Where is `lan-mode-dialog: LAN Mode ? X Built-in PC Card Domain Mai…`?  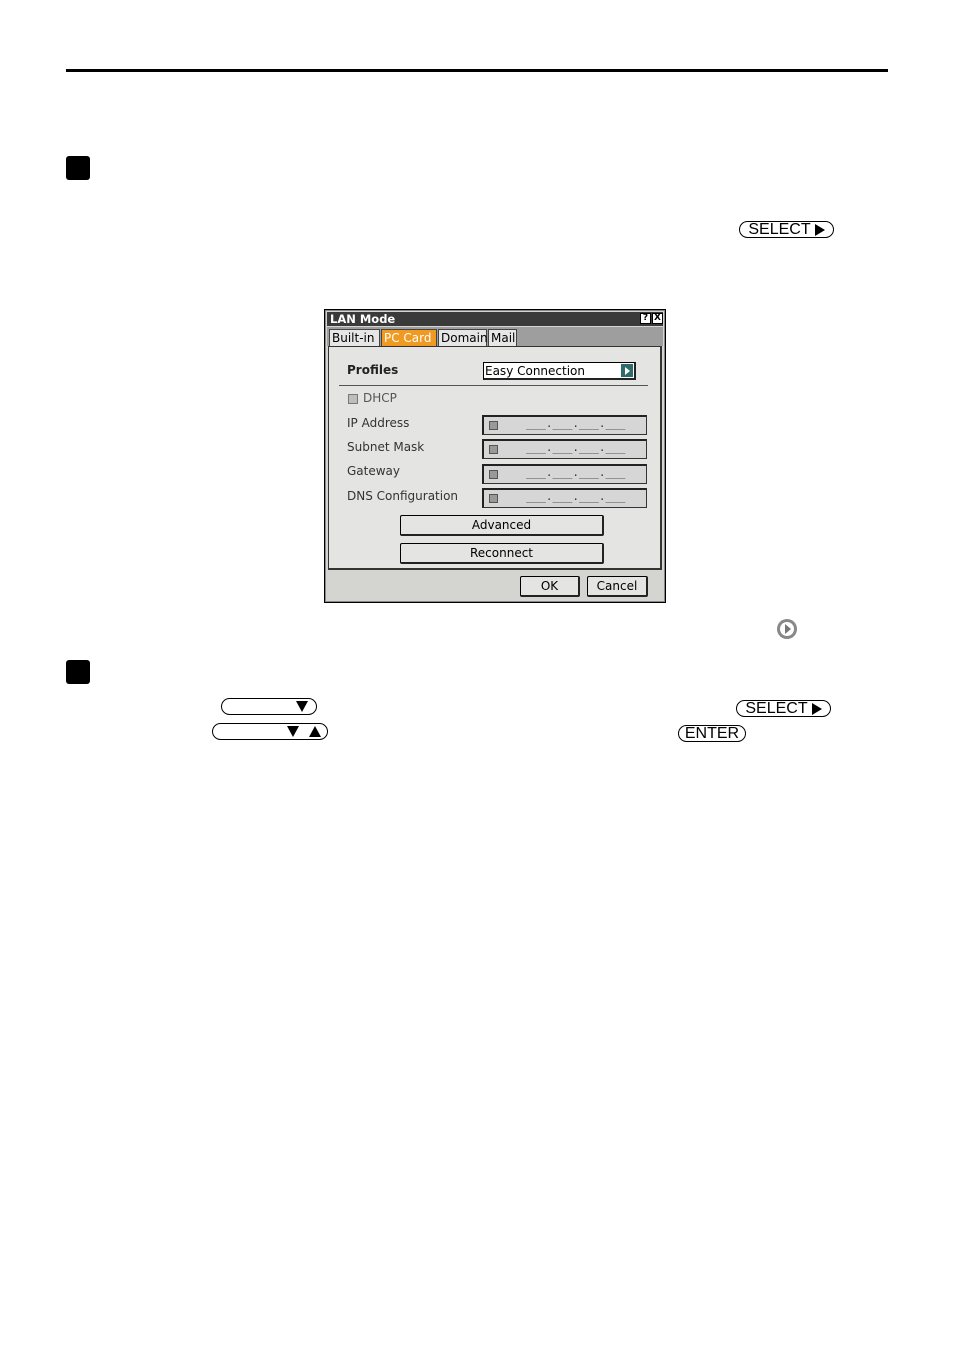
lan-mode-dialog: LAN Mode ? X Built-in PC Card Domain Mai… is located at coordinates (495, 456).